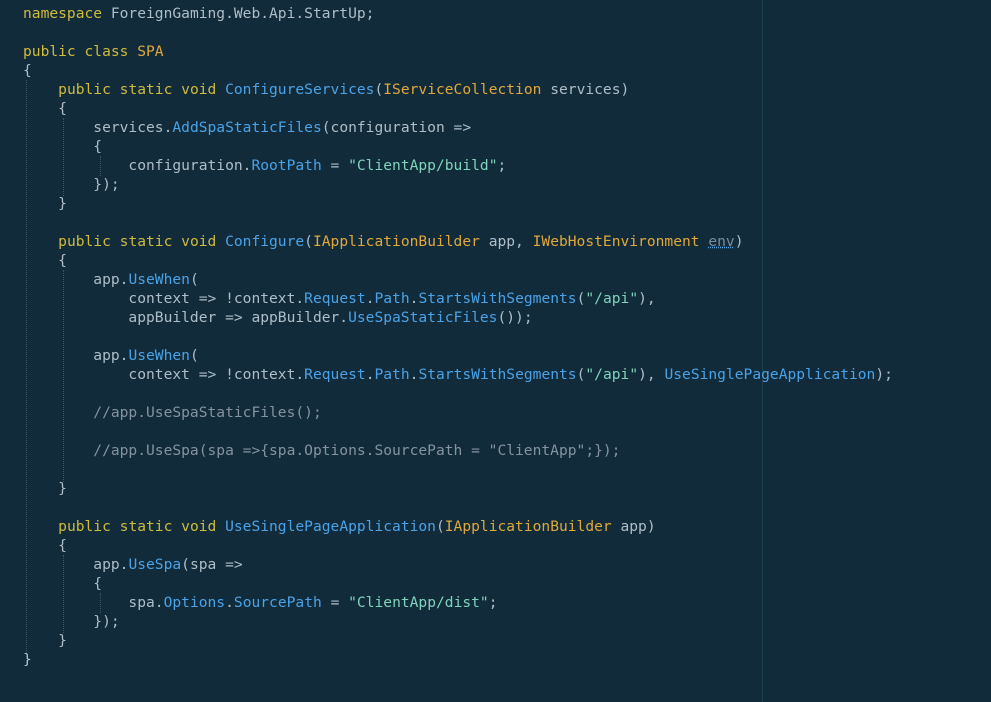 The height and width of the screenshot is (702, 991). Describe the element at coordinates (186, 317) in the screenshot. I see `code-token: appBuilder => appBuilder.` at that location.